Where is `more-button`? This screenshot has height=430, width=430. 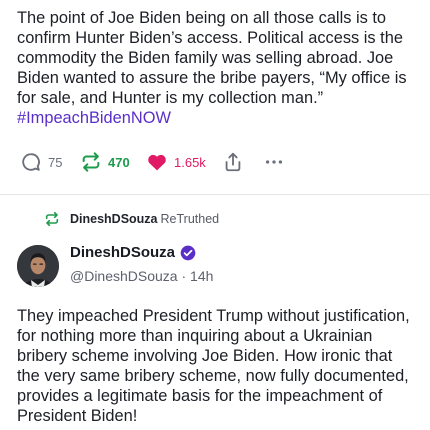
more-button is located at coordinates (274, 162).